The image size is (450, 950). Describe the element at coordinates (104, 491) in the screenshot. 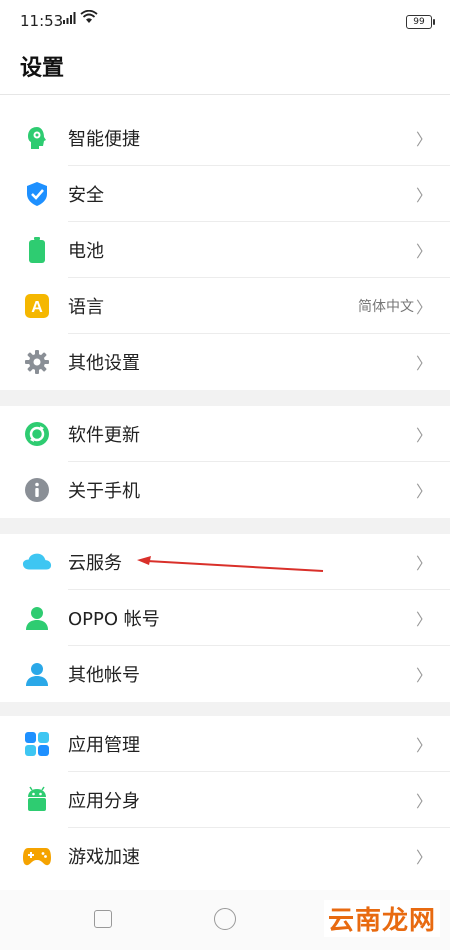

I see `row-label: 关于手机` at that location.